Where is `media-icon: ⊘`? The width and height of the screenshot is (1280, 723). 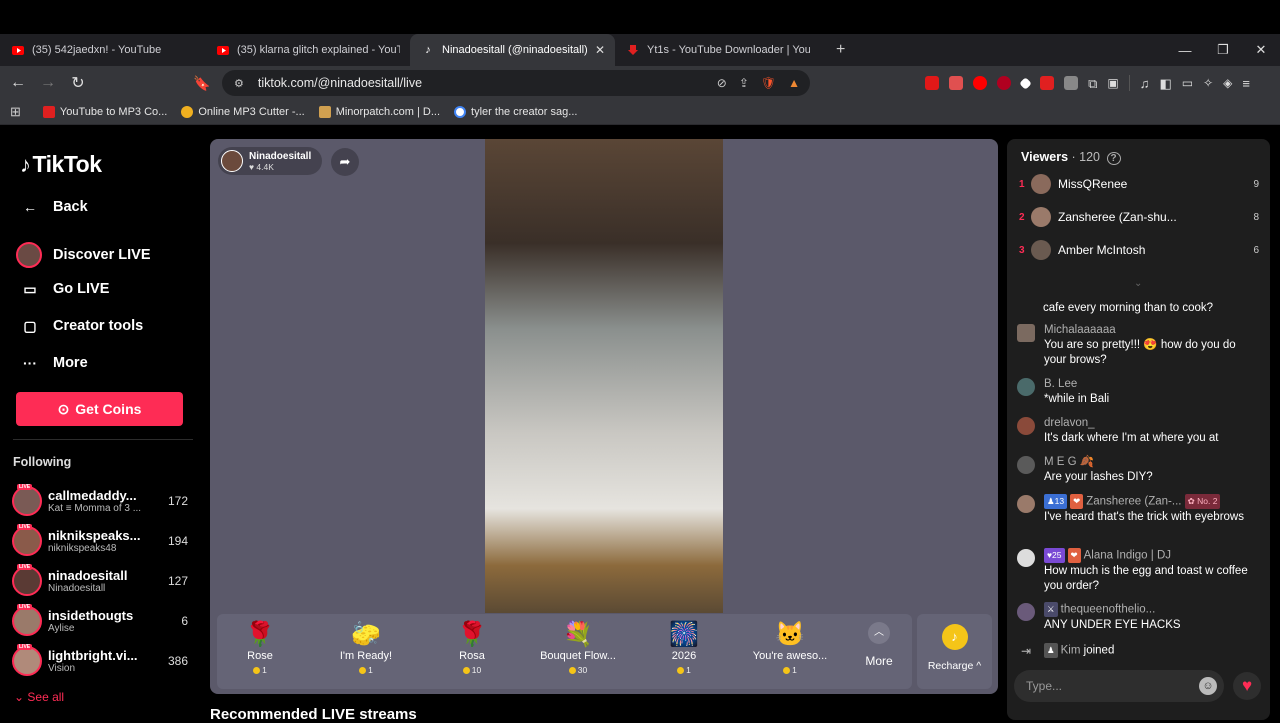
media-icon: ⊘ is located at coordinates (722, 83).